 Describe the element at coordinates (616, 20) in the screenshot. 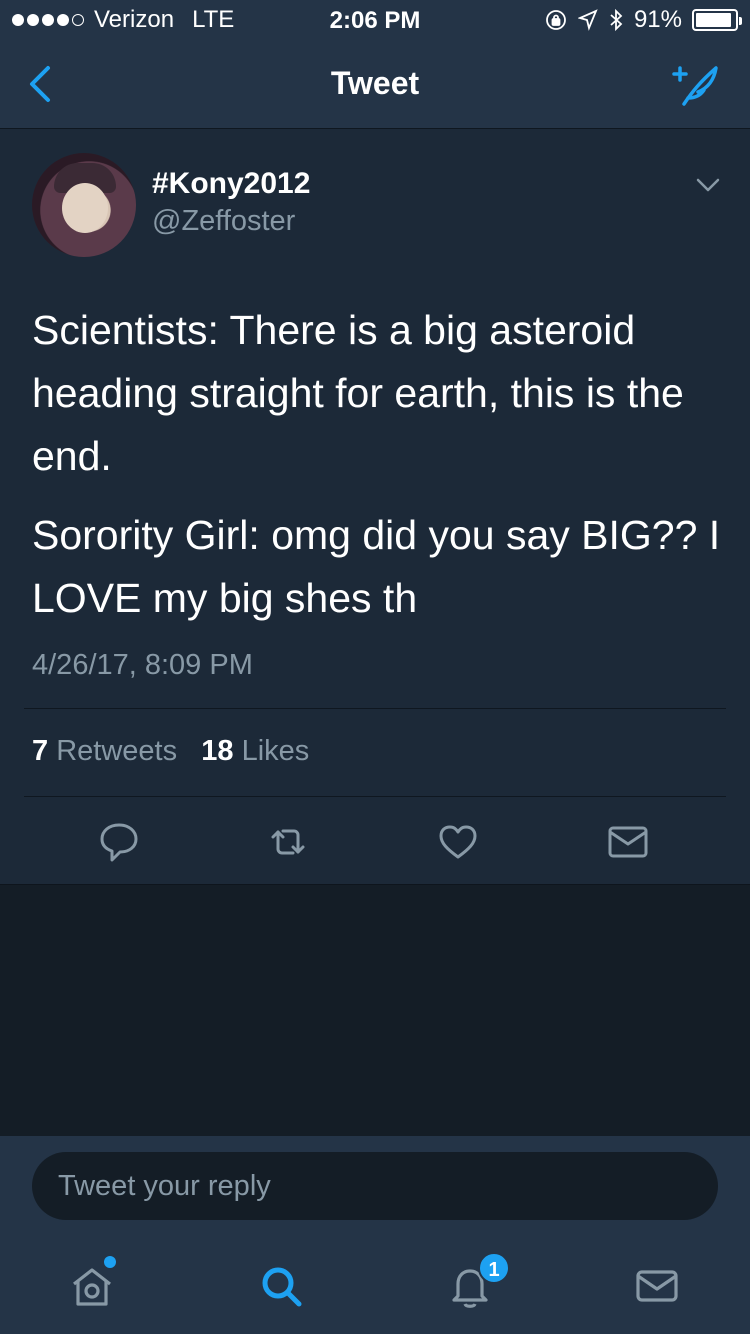

I see `bluetooth-icon` at that location.